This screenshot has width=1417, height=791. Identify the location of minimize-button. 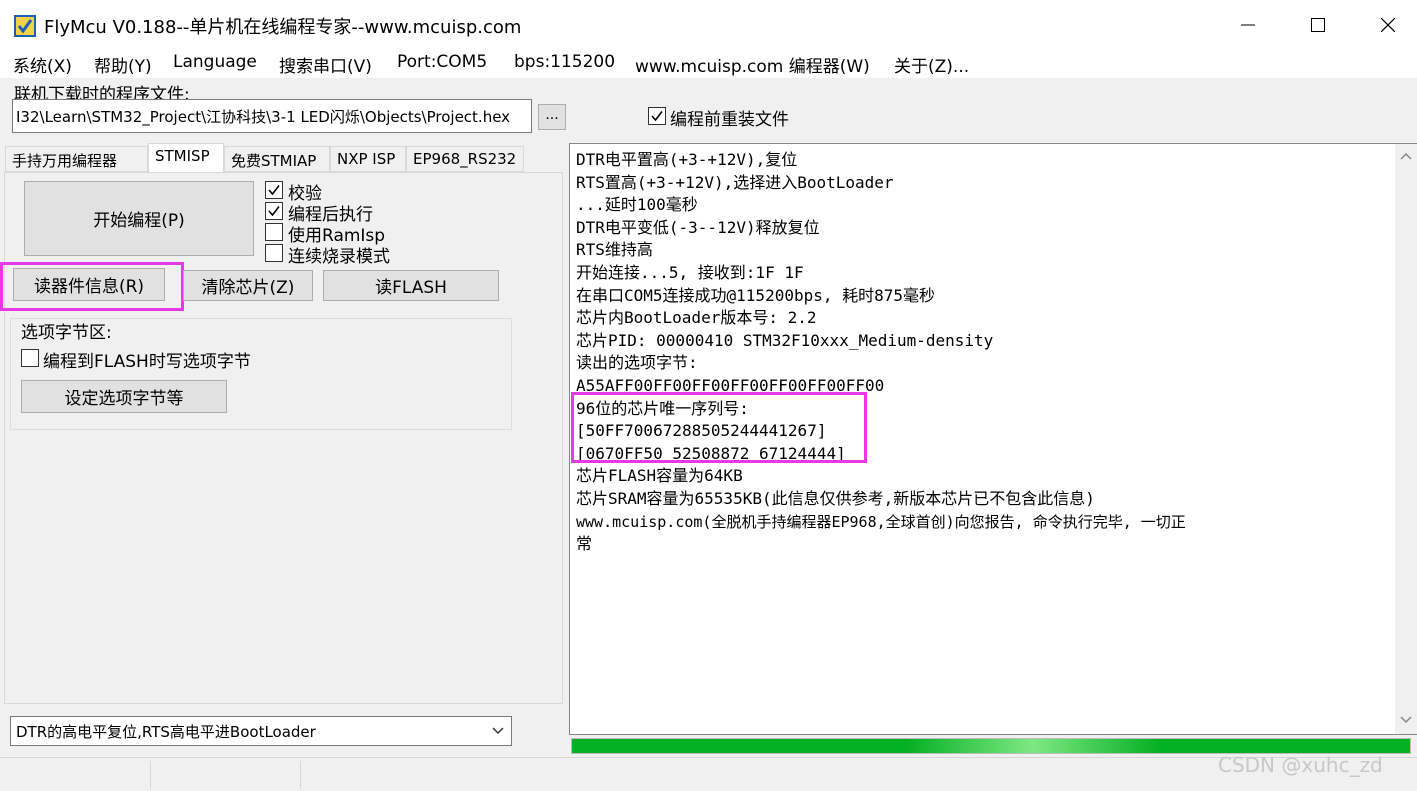
(1248, 25).